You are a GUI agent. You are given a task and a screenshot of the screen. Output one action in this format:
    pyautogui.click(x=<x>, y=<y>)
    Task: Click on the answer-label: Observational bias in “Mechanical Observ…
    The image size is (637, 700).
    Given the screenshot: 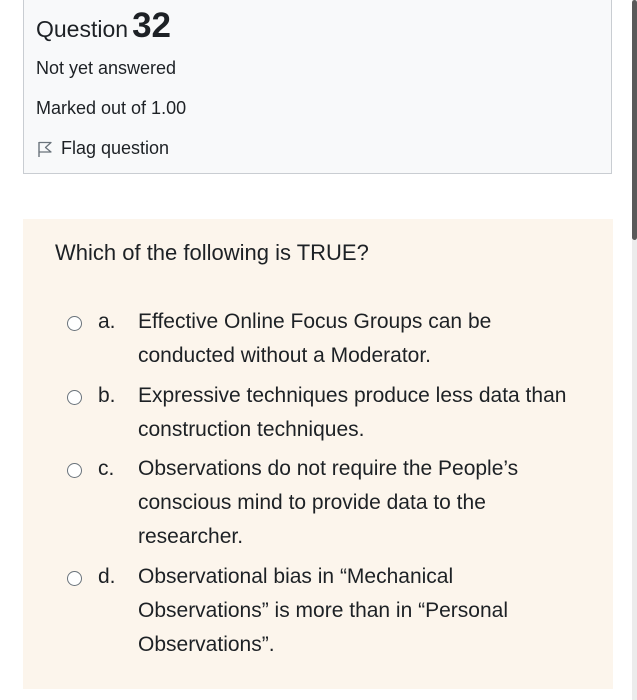 What is the action you would take?
    pyautogui.click(x=358, y=611)
    